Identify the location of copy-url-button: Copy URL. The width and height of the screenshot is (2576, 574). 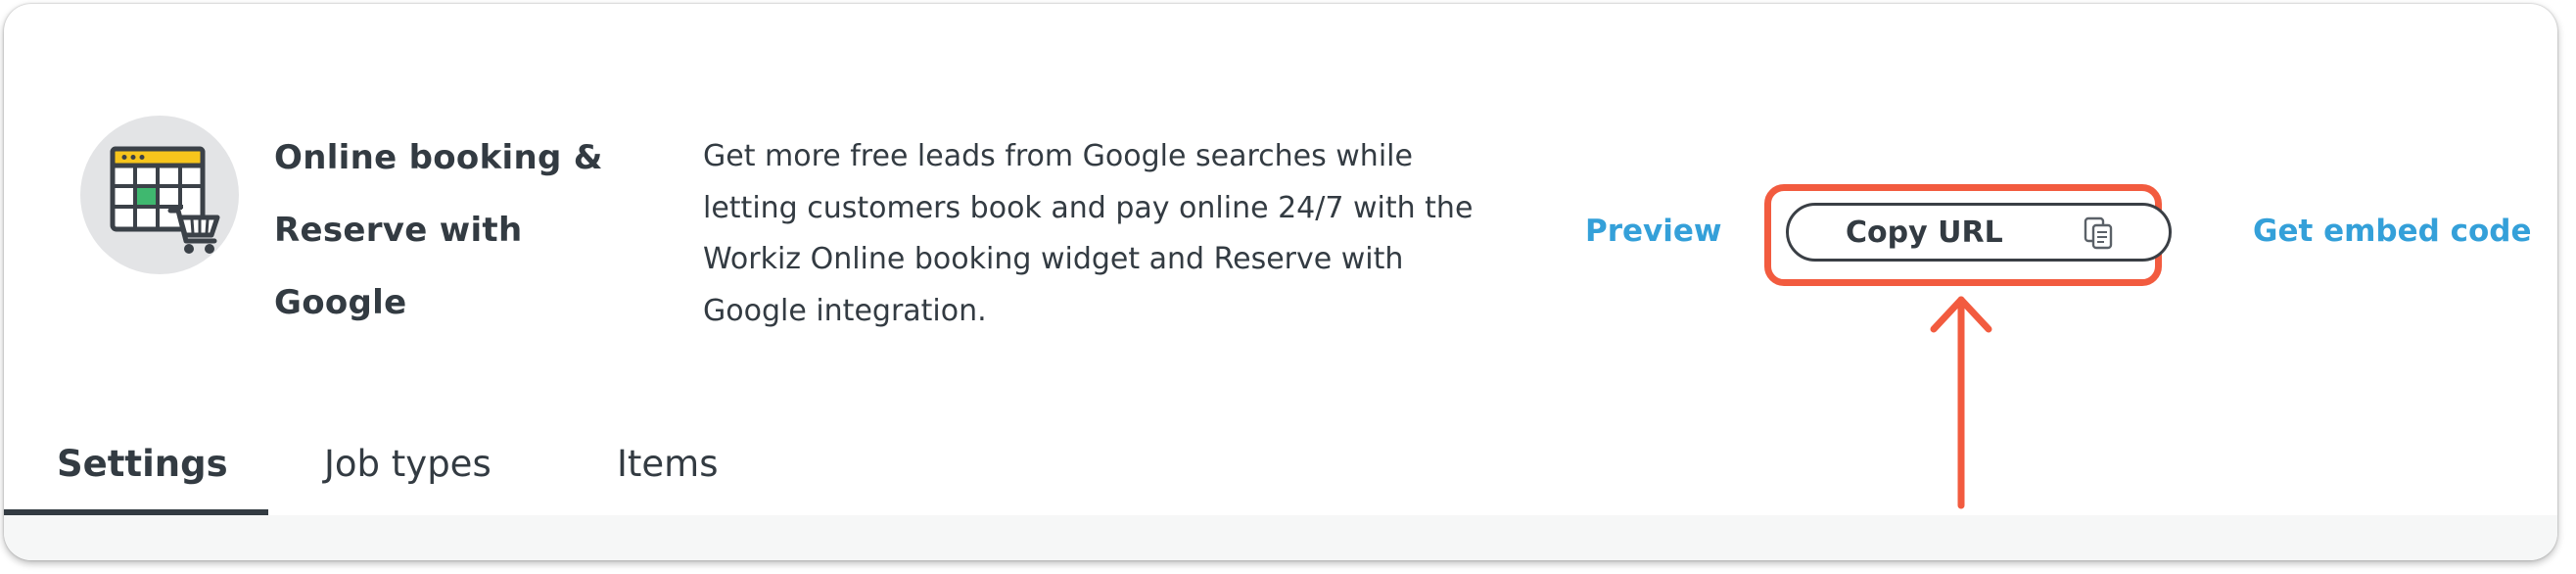
(1979, 233).